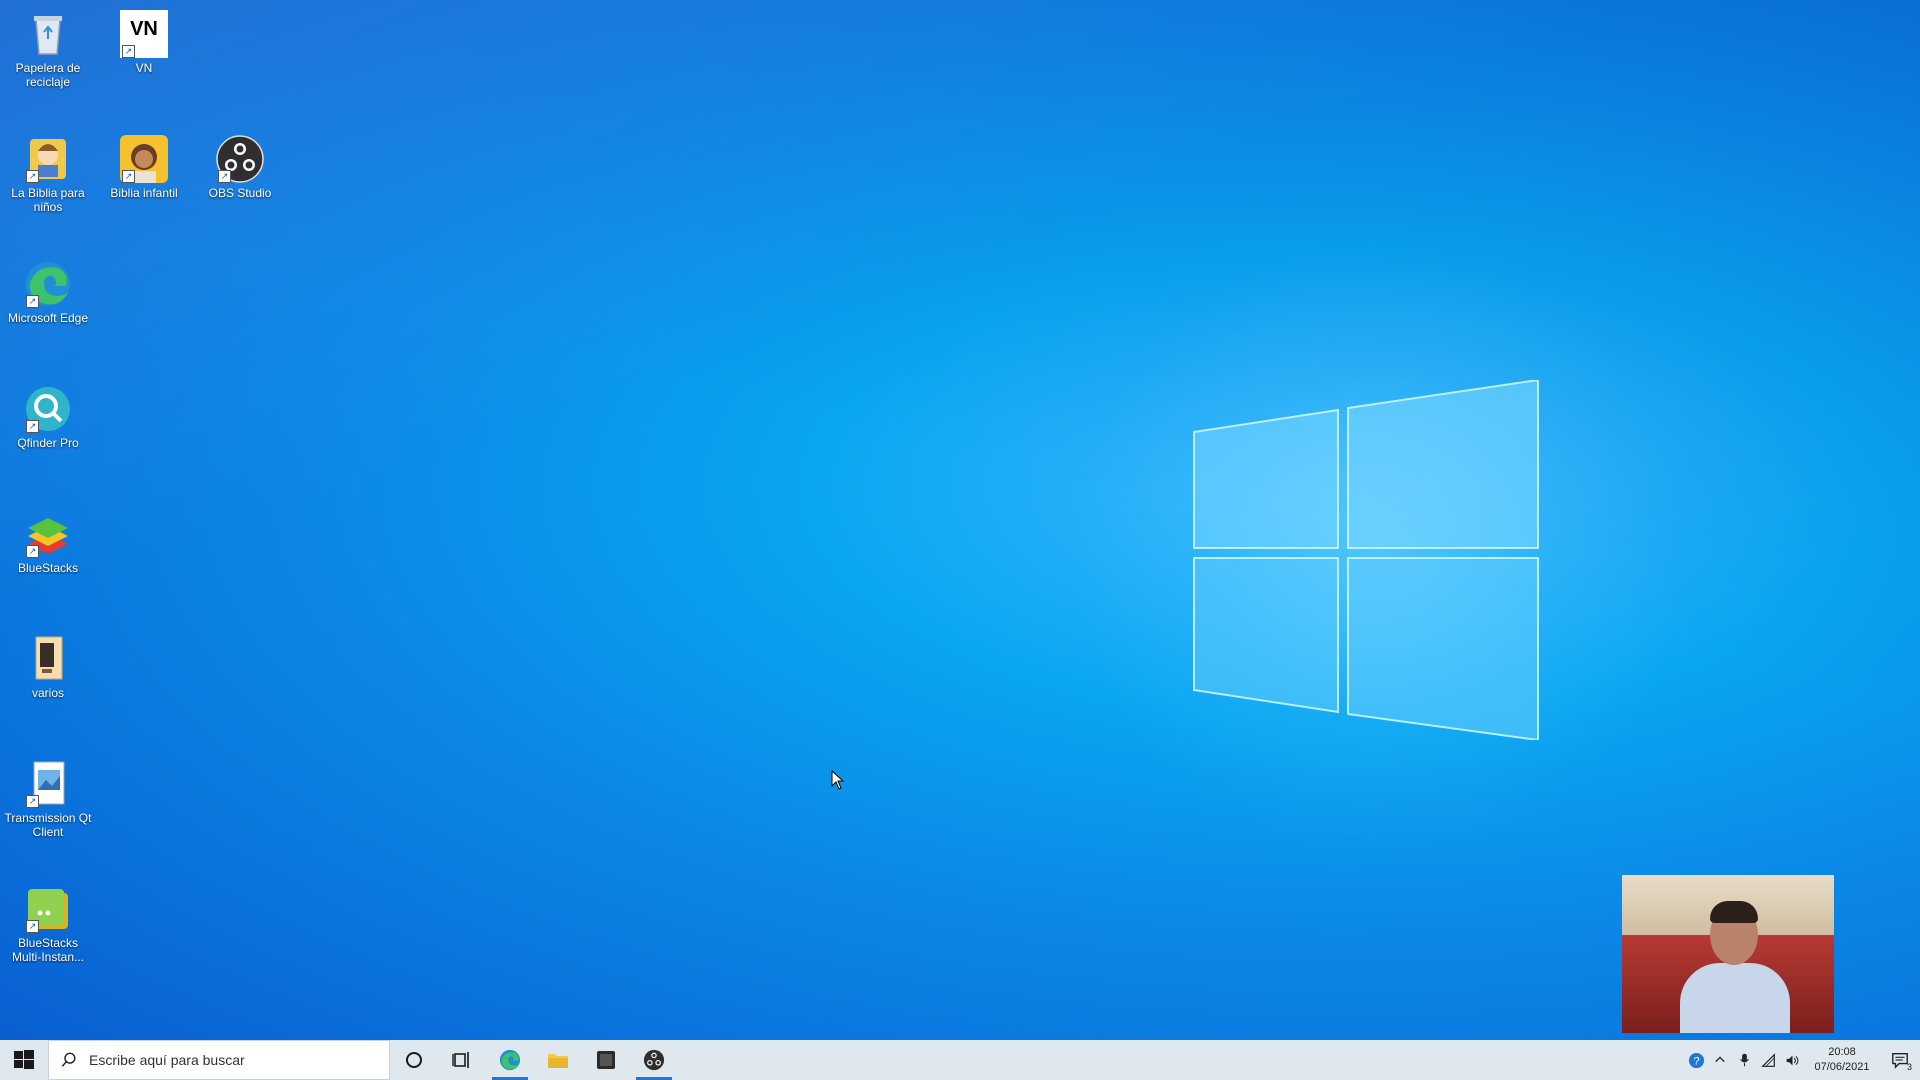 The height and width of the screenshot is (1080, 1920). Describe the element at coordinates (48, 443) in the screenshot. I see `icon-label: Qfinder Pro` at that location.